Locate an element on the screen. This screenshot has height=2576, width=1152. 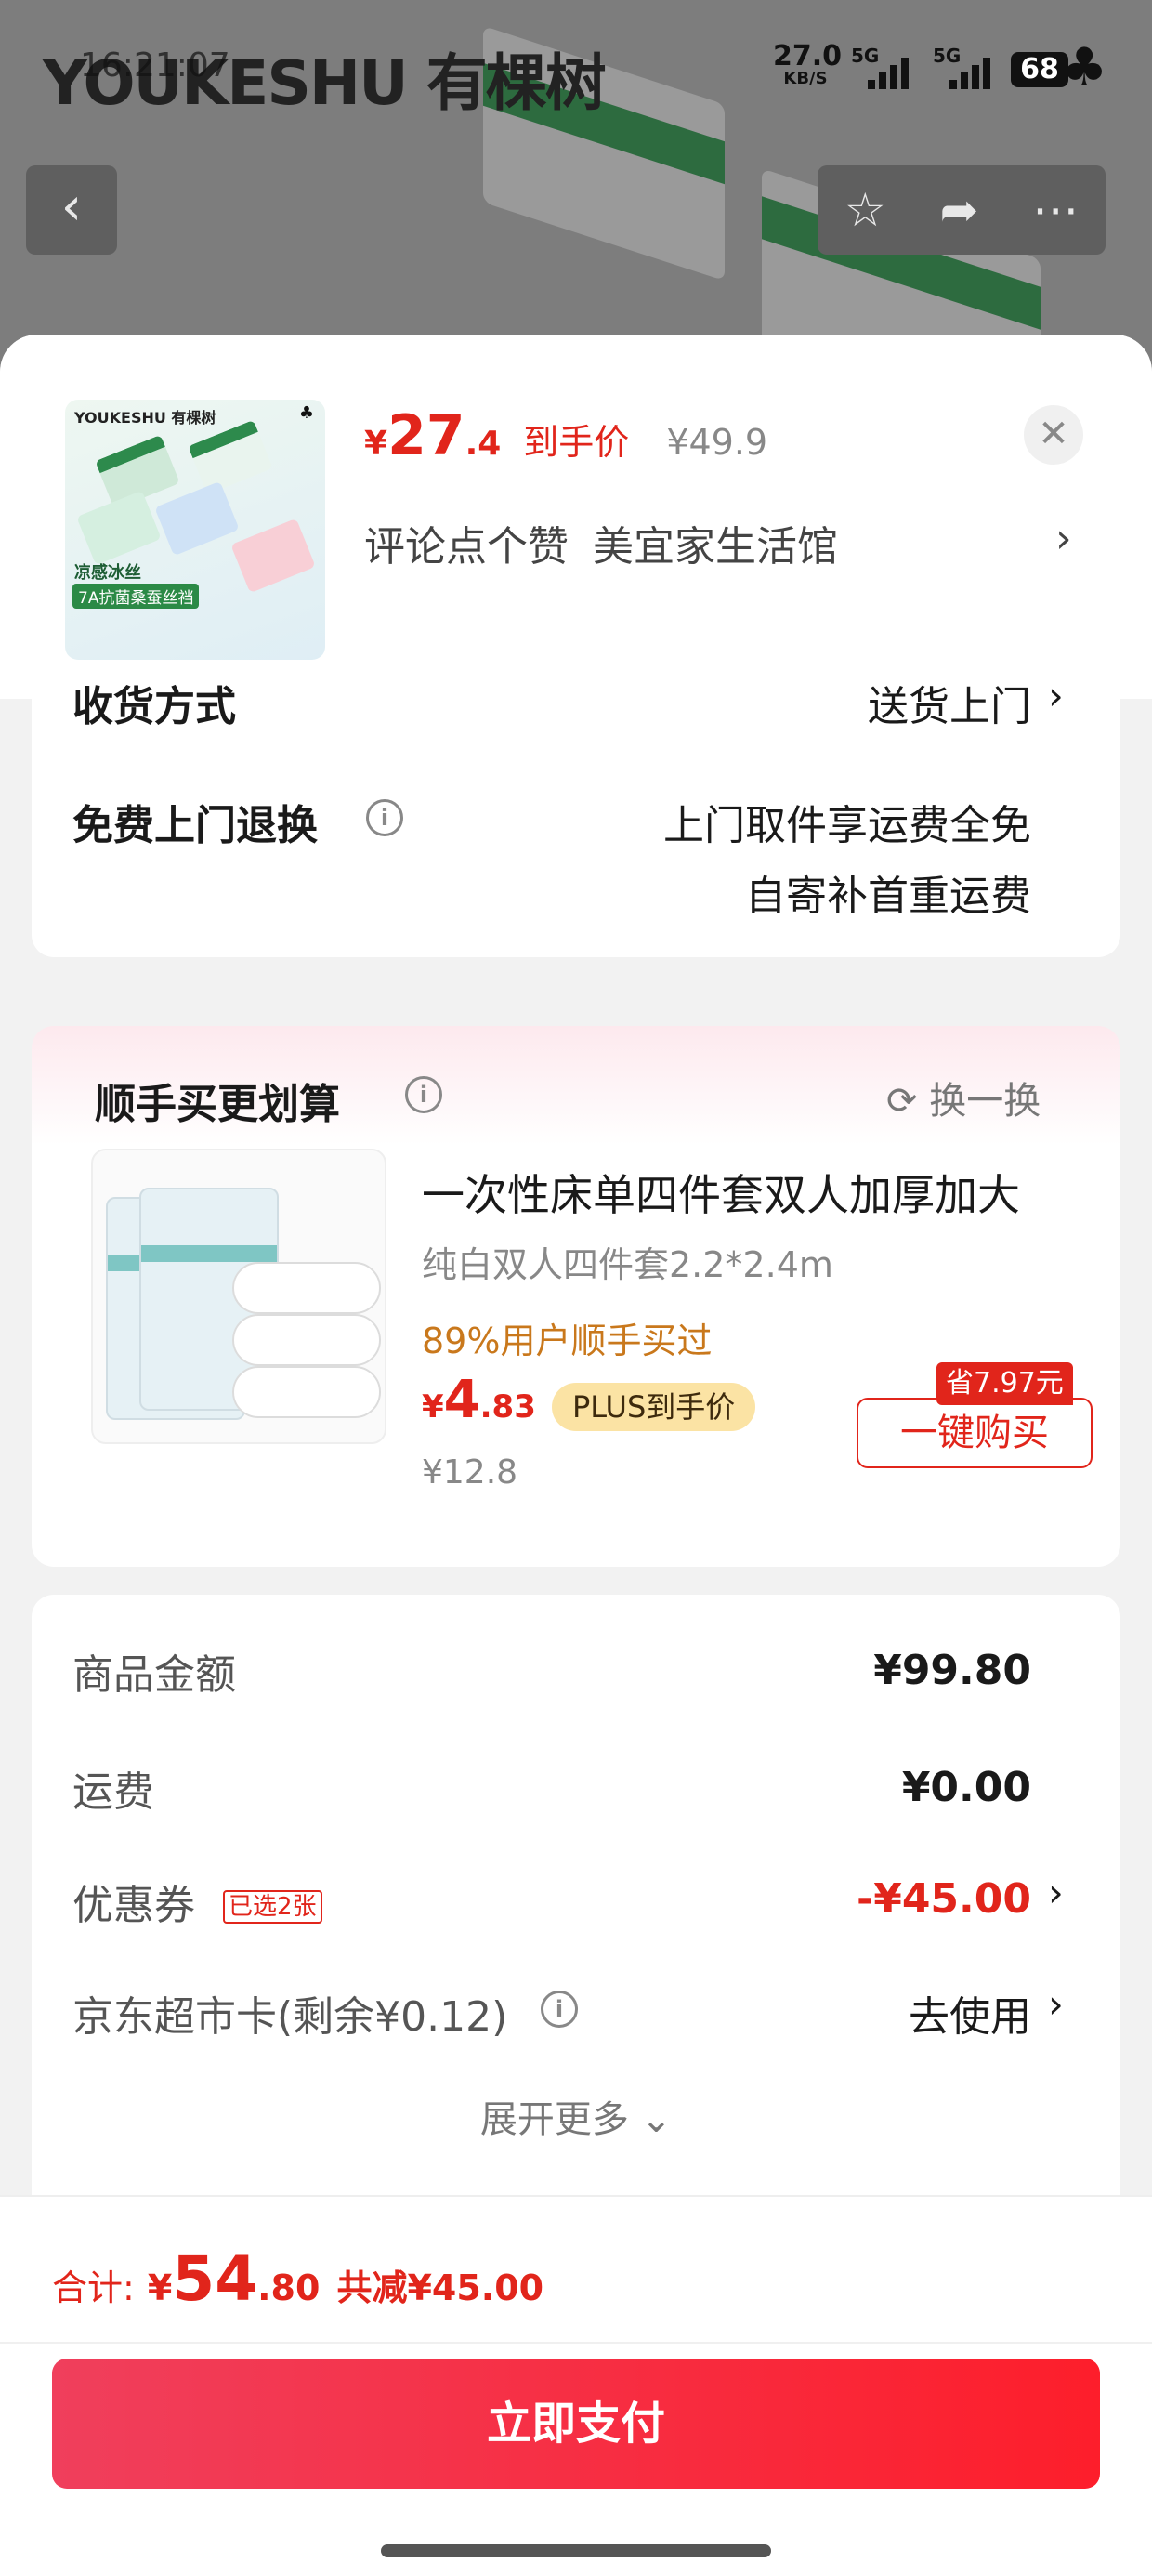
expand-more-button: 展开更多 ⌄ is located at coordinates (576, 2116).